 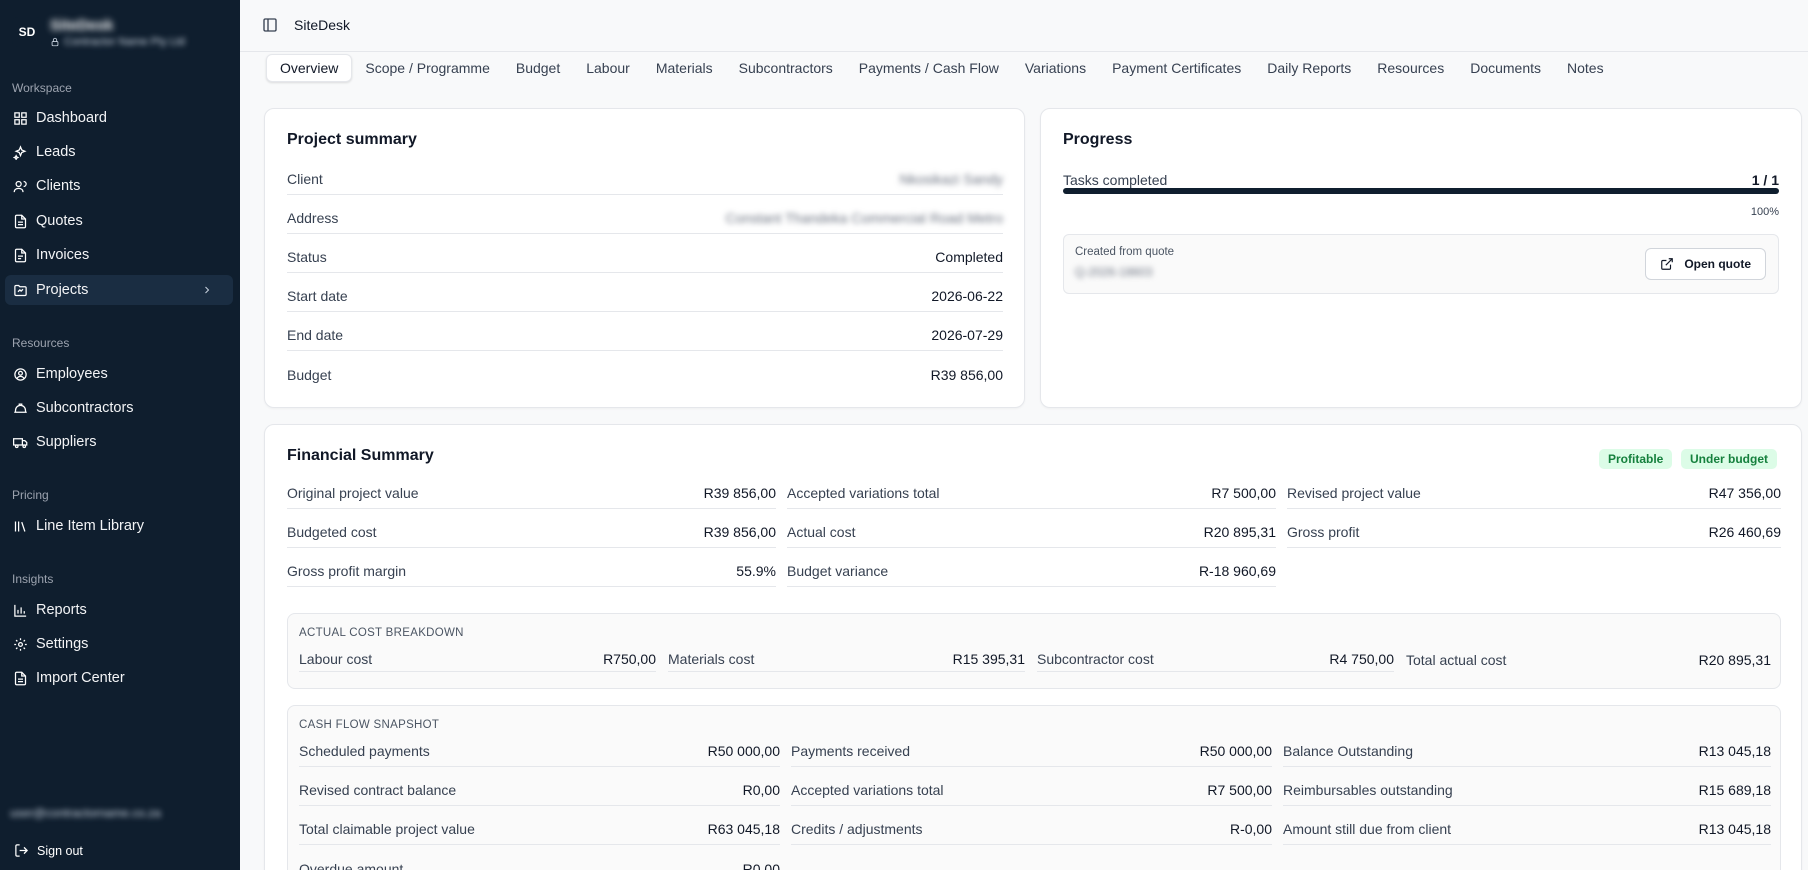 What do you see at coordinates (864, 218) in the screenshot?
I see `summary-value: Constant Thandeka Commercial Road Metro` at bounding box center [864, 218].